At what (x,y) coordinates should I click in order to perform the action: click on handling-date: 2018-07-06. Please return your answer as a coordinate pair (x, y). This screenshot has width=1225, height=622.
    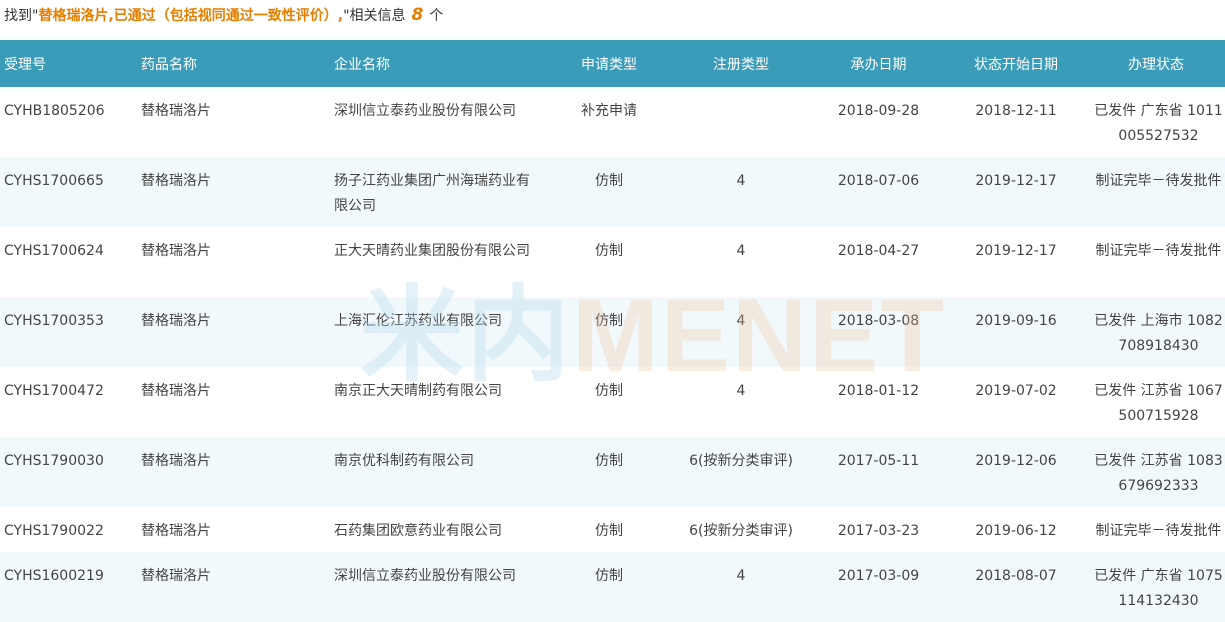
    Looking at the image, I should click on (878, 181).